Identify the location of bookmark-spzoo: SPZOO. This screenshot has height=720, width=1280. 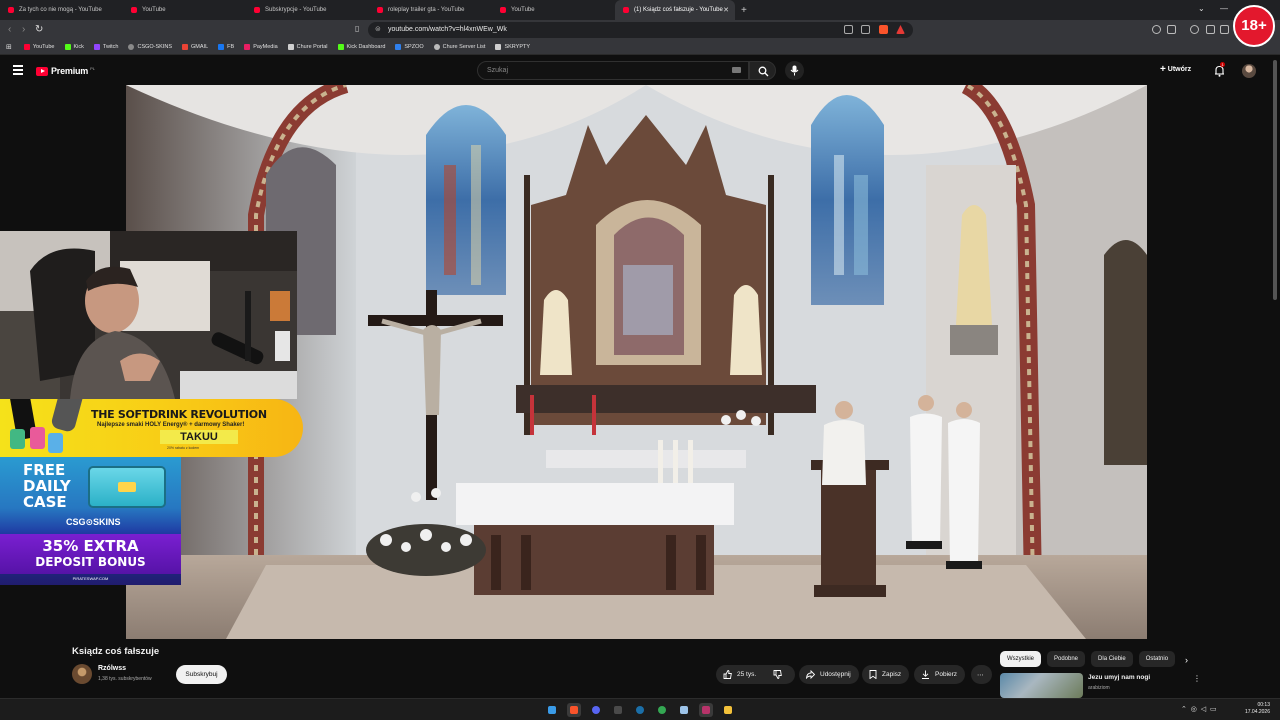
(409, 47).